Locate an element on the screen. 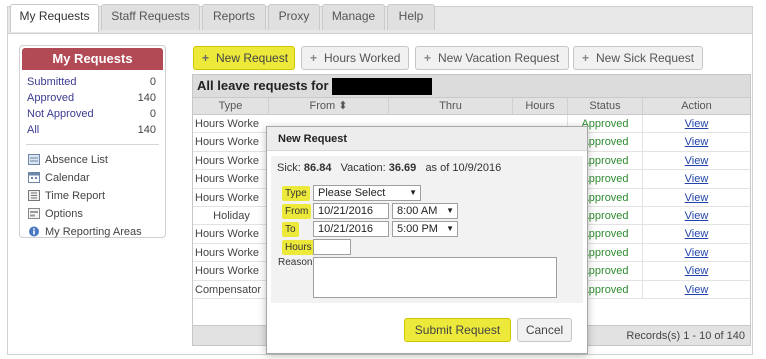  column-header-from: From ⬍ is located at coordinates (328, 106).